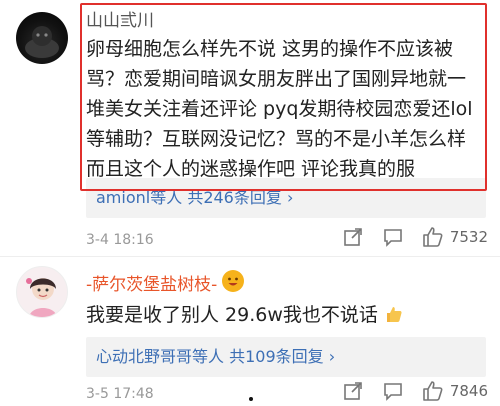  I want to click on replies-link: 心动北野哥哥等人 共109条回复 ›, so click(286, 357).